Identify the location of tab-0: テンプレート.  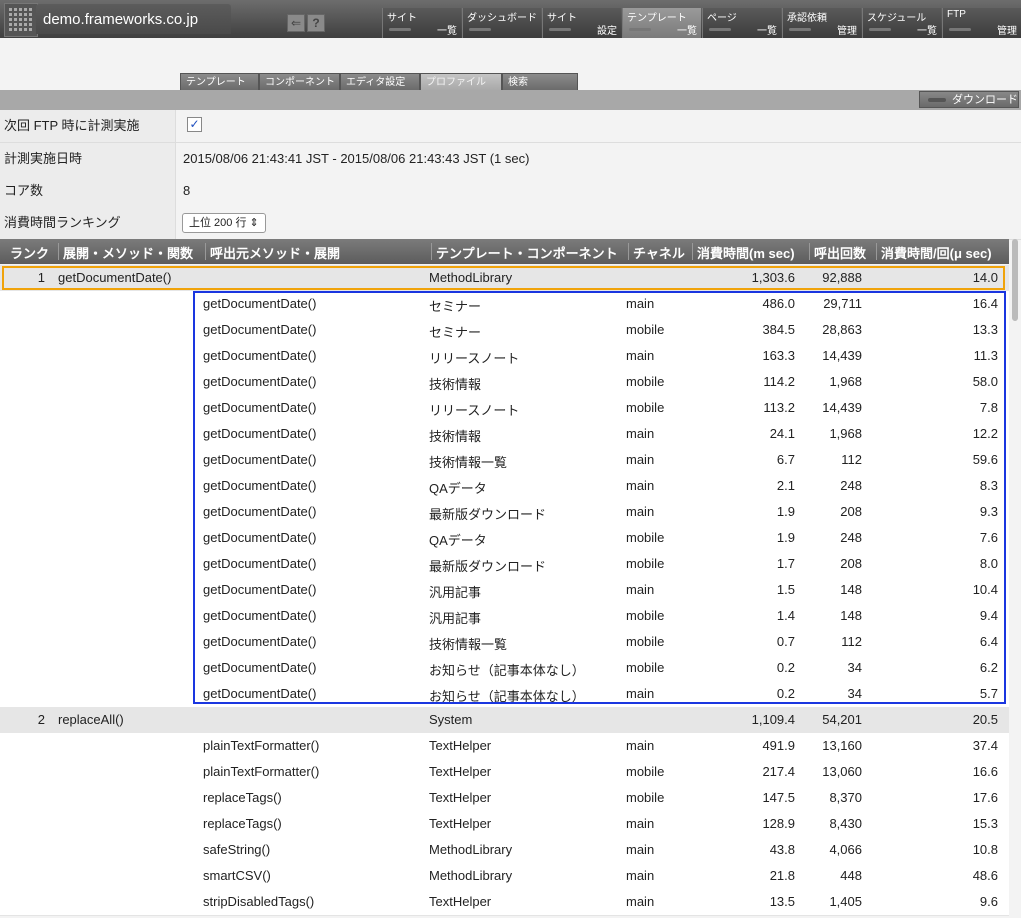
(219, 81).